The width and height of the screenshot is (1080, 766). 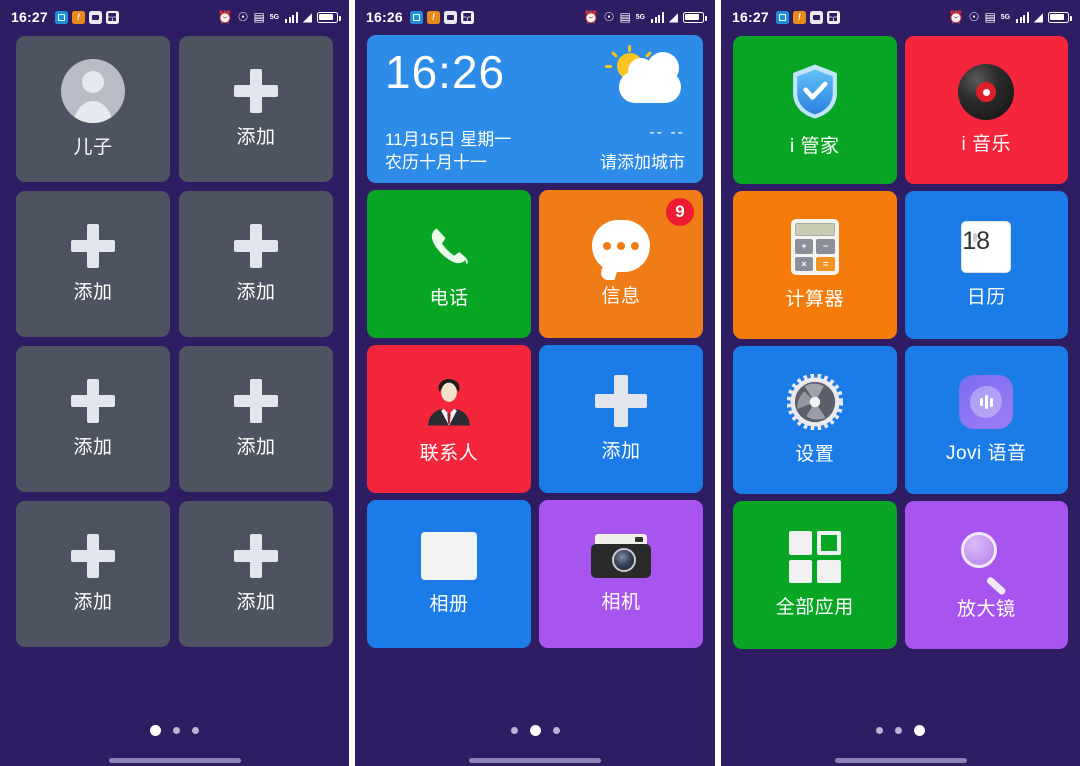 What do you see at coordinates (416, 17) in the screenshot?
I see `app-notification-icon` at bounding box center [416, 17].